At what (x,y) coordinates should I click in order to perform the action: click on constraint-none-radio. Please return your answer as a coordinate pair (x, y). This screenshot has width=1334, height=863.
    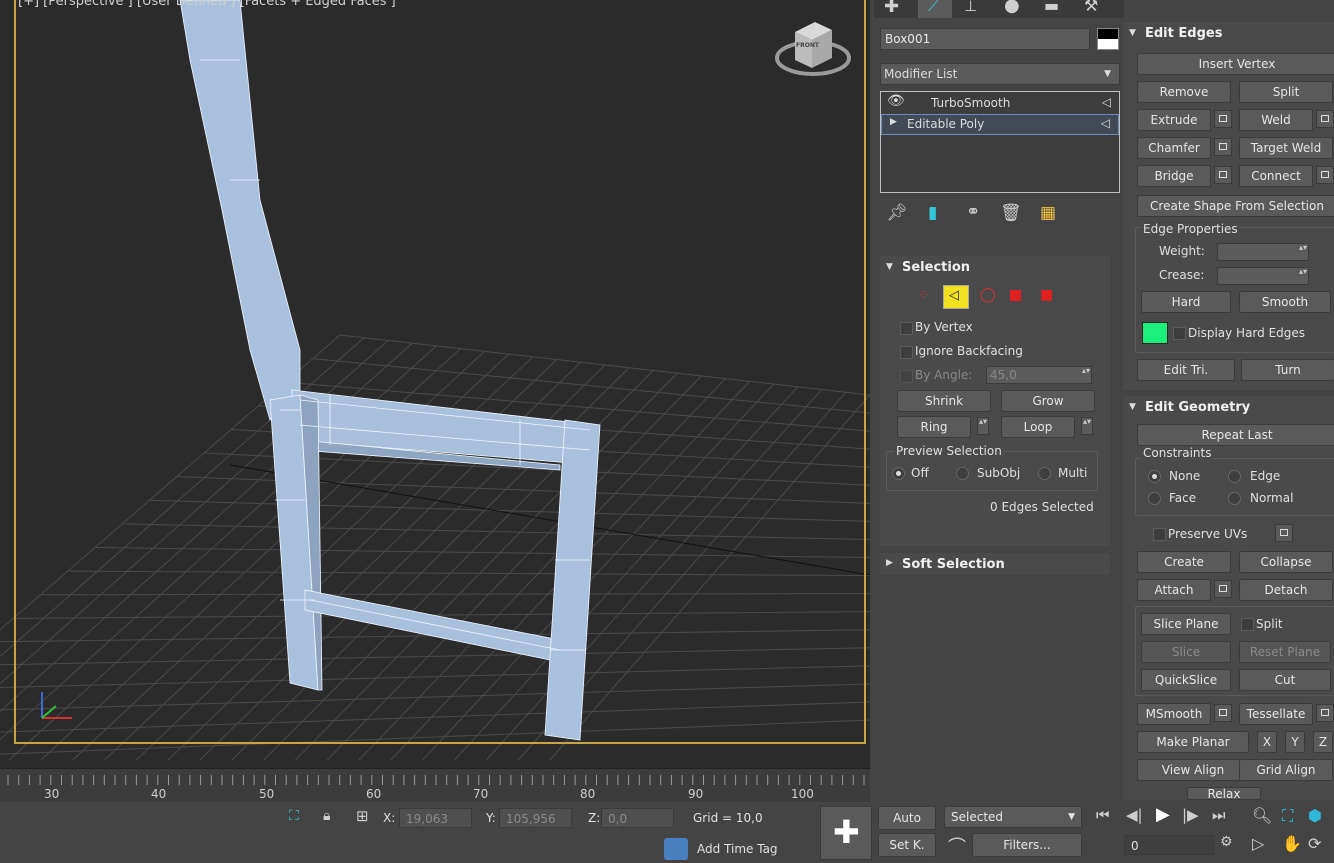
    Looking at the image, I should click on (1154, 476).